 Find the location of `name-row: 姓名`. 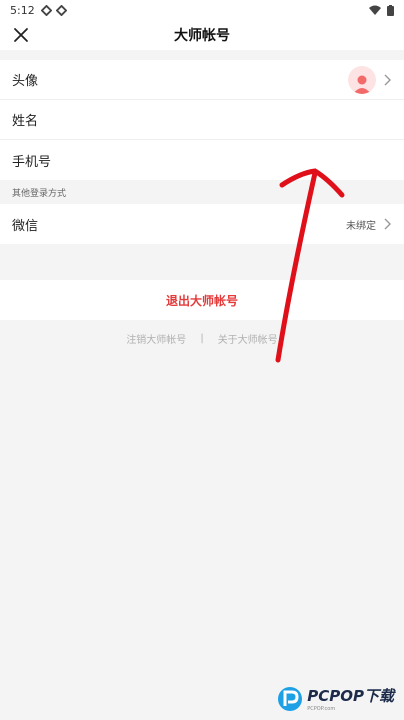

name-row: 姓名 is located at coordinates (202, 120).